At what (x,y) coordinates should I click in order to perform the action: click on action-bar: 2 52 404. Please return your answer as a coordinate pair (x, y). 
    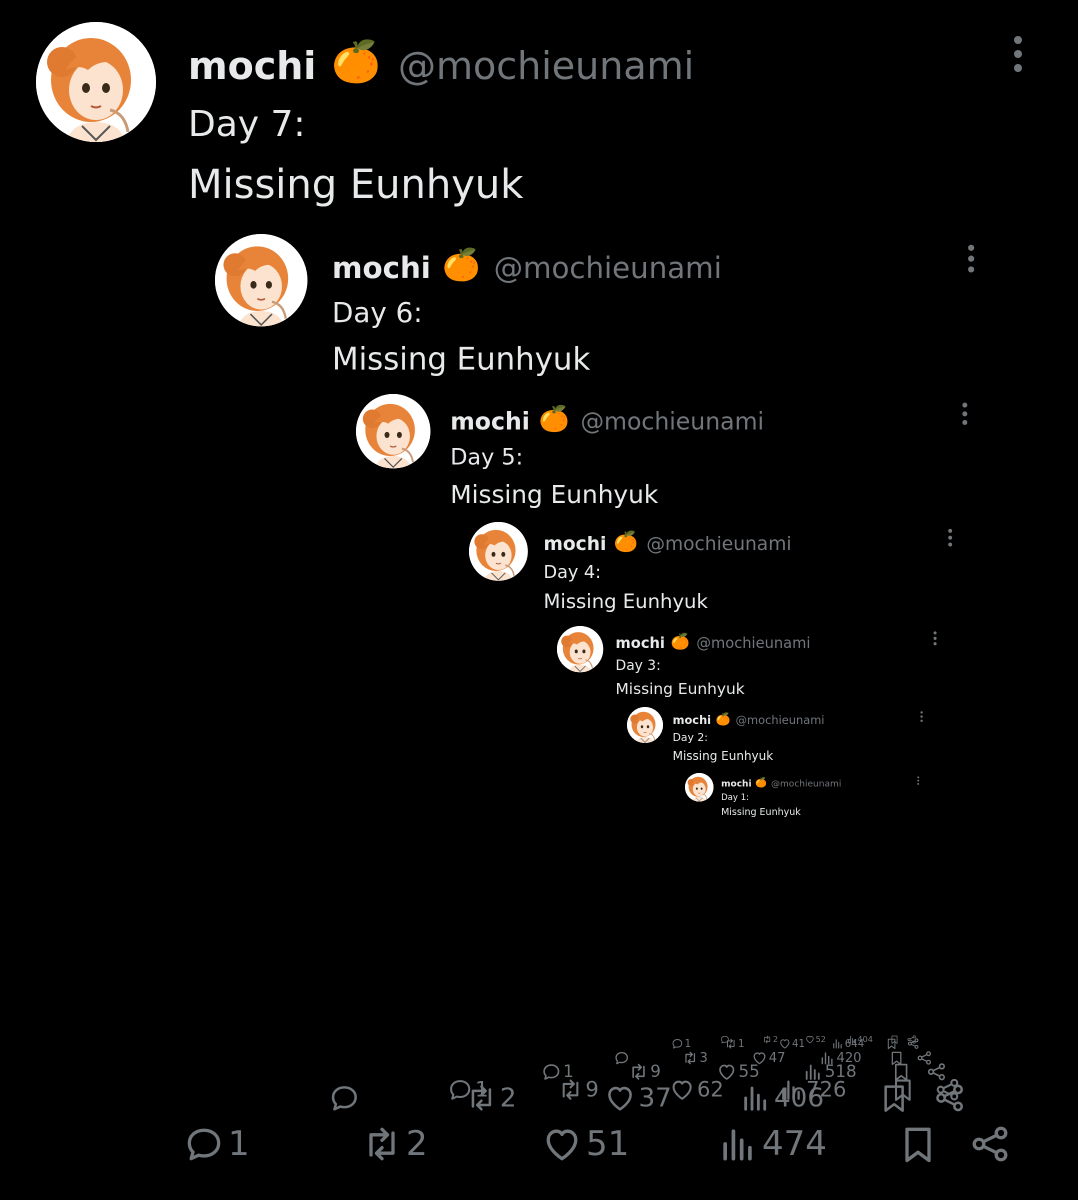
    Looking at the image, I should click on (820, 1041).